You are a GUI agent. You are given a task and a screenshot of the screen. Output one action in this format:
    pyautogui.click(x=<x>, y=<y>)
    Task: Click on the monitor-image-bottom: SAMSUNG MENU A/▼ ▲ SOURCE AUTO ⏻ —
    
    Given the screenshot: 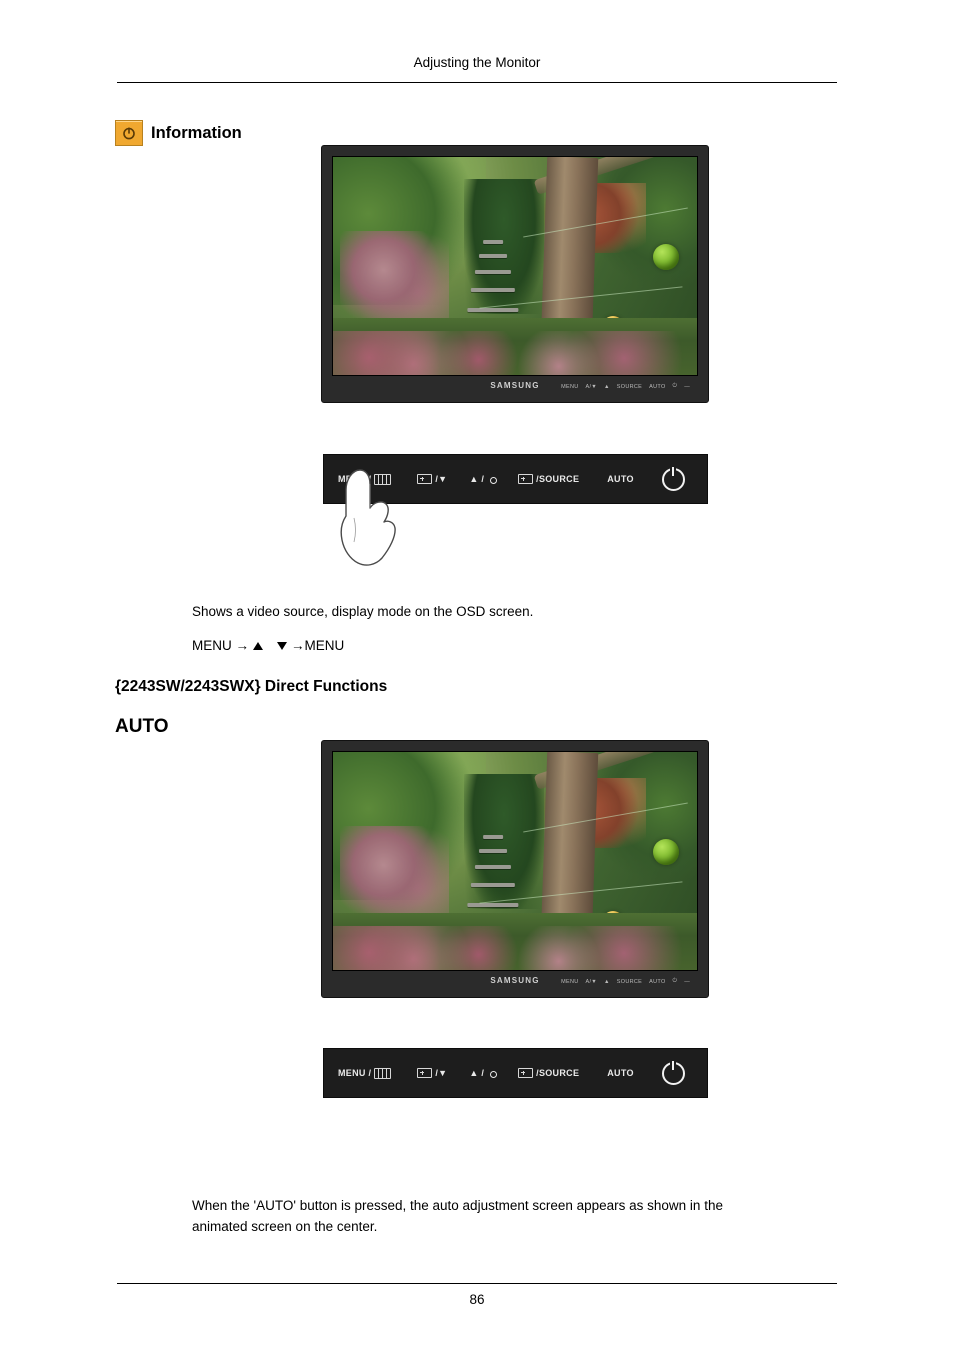 What is the action you would take?
    pyautogui.click(x=515, y=869)
    